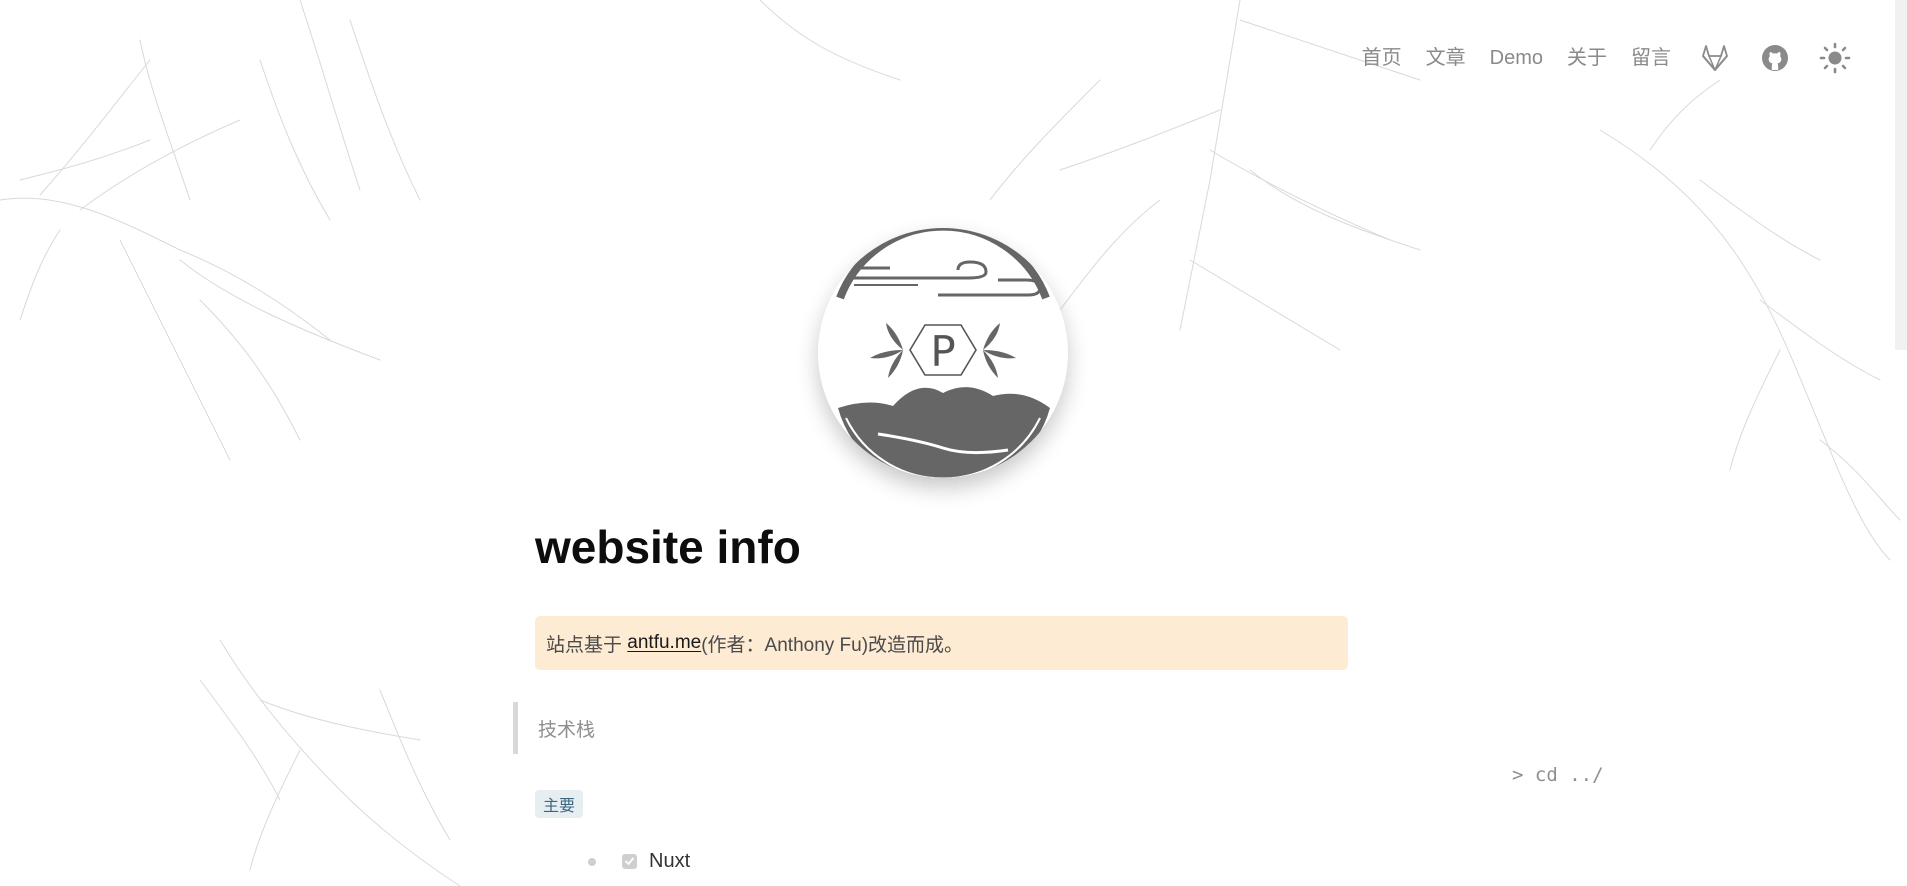  I want to click on bullet-dot, so click(592, 861).